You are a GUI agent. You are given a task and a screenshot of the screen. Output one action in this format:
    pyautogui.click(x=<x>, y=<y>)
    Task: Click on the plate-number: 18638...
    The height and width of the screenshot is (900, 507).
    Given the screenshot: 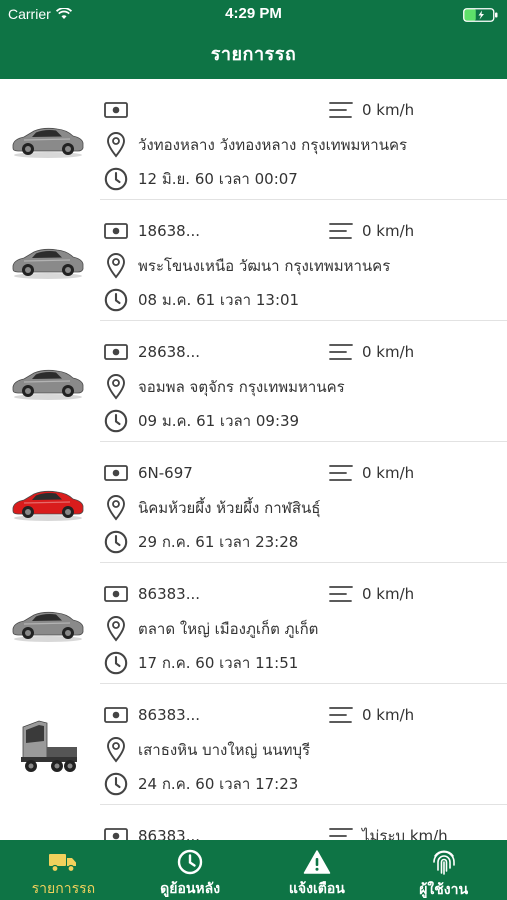 What is the action you would take?
    pyautogui.click(x=169, y=231)
    